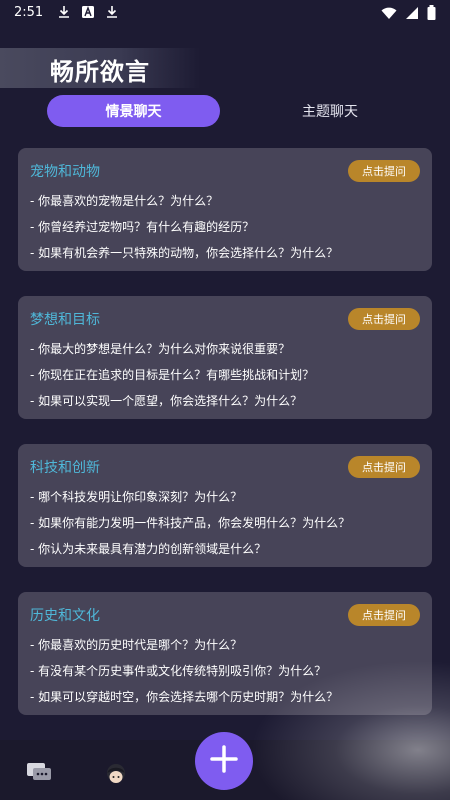  I want to click on question-item: - 你最大的梦想是什么？为什么对你来说很重要？, so click(160, 349).